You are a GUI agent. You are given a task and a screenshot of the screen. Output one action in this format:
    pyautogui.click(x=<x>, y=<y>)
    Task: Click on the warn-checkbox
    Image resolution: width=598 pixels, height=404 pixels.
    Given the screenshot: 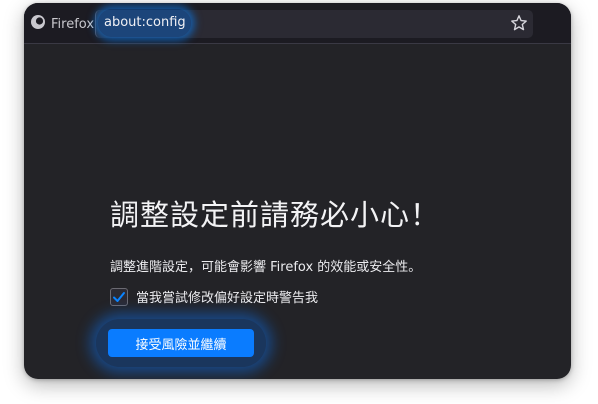 What is the action you would take?
    pyautogui.click(x=119, y=296)
    